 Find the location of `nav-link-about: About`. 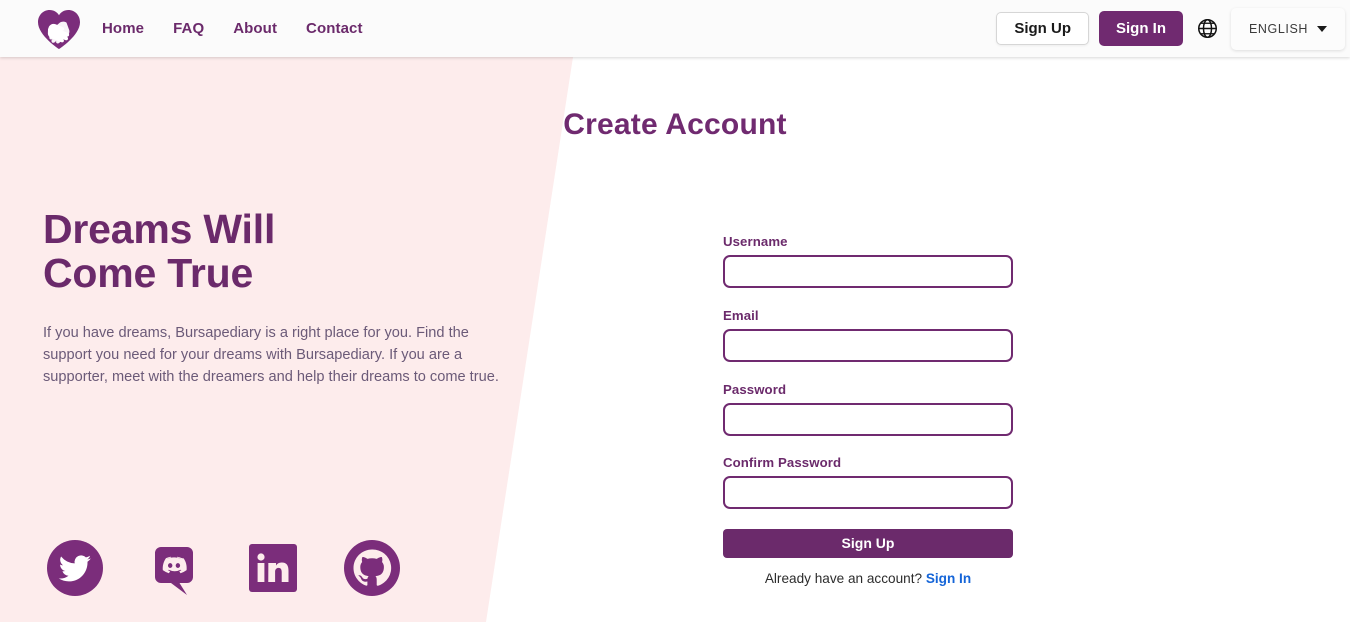

nav-link-about: About is located at coordinates (255, 28).